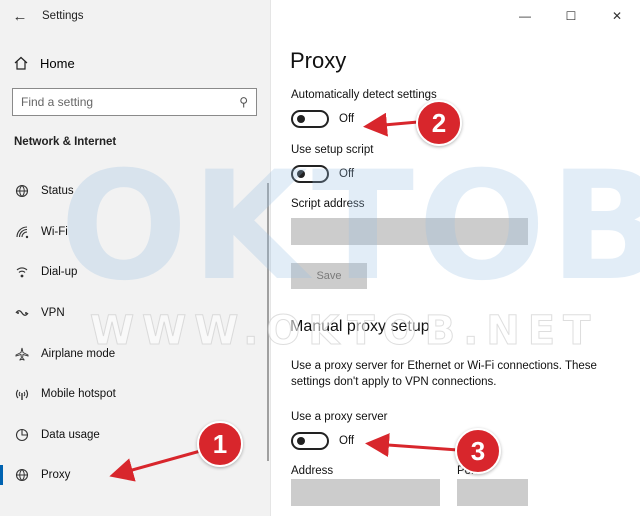  I want to click on sidebar-item-status: Status, so click(135, 191).